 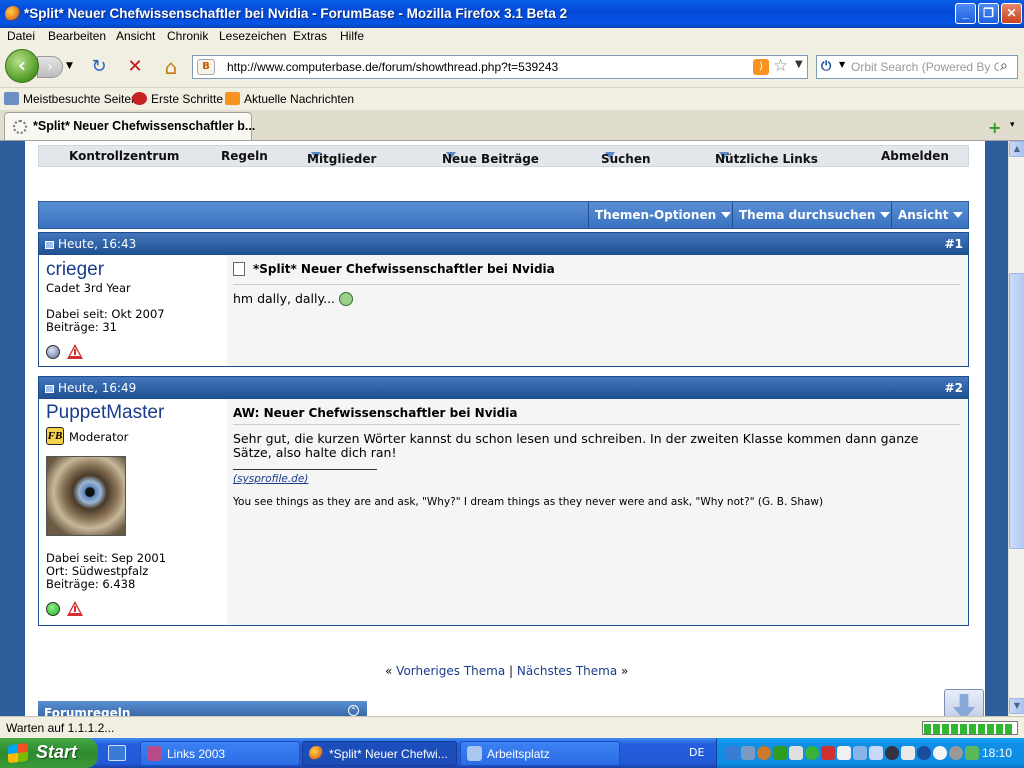 What do you see at coordinates (1011, 13) in the screenshot?
I see `close-button: ✕` at bounding box center [1011, 13].